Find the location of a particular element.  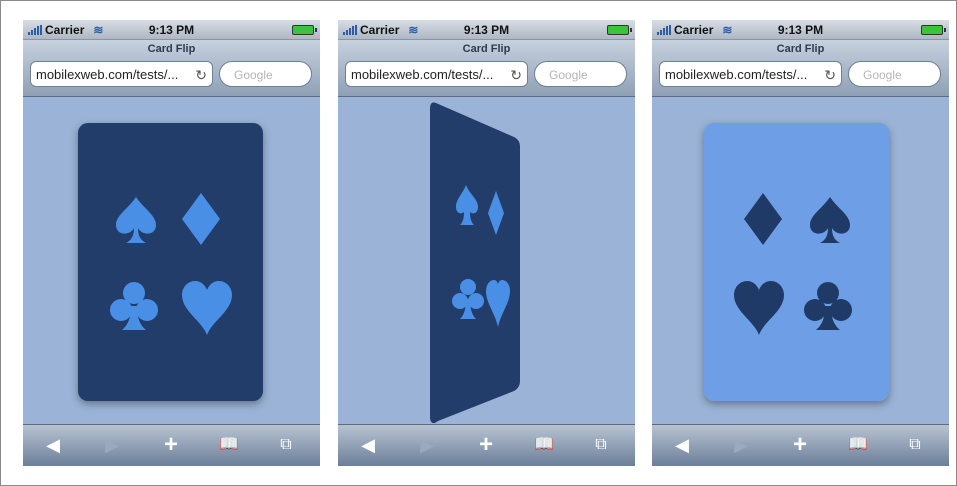

card-front is located at coordinates (796, 262).